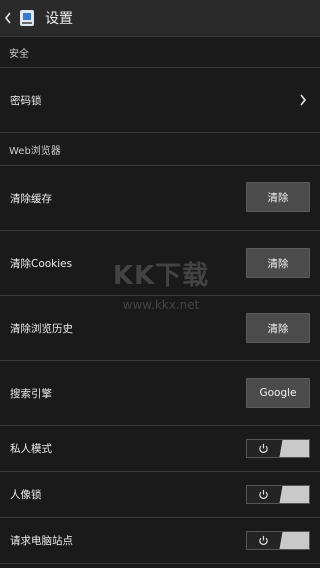  I want to click on clear-cookies-button: 清除, so click(278, 263).